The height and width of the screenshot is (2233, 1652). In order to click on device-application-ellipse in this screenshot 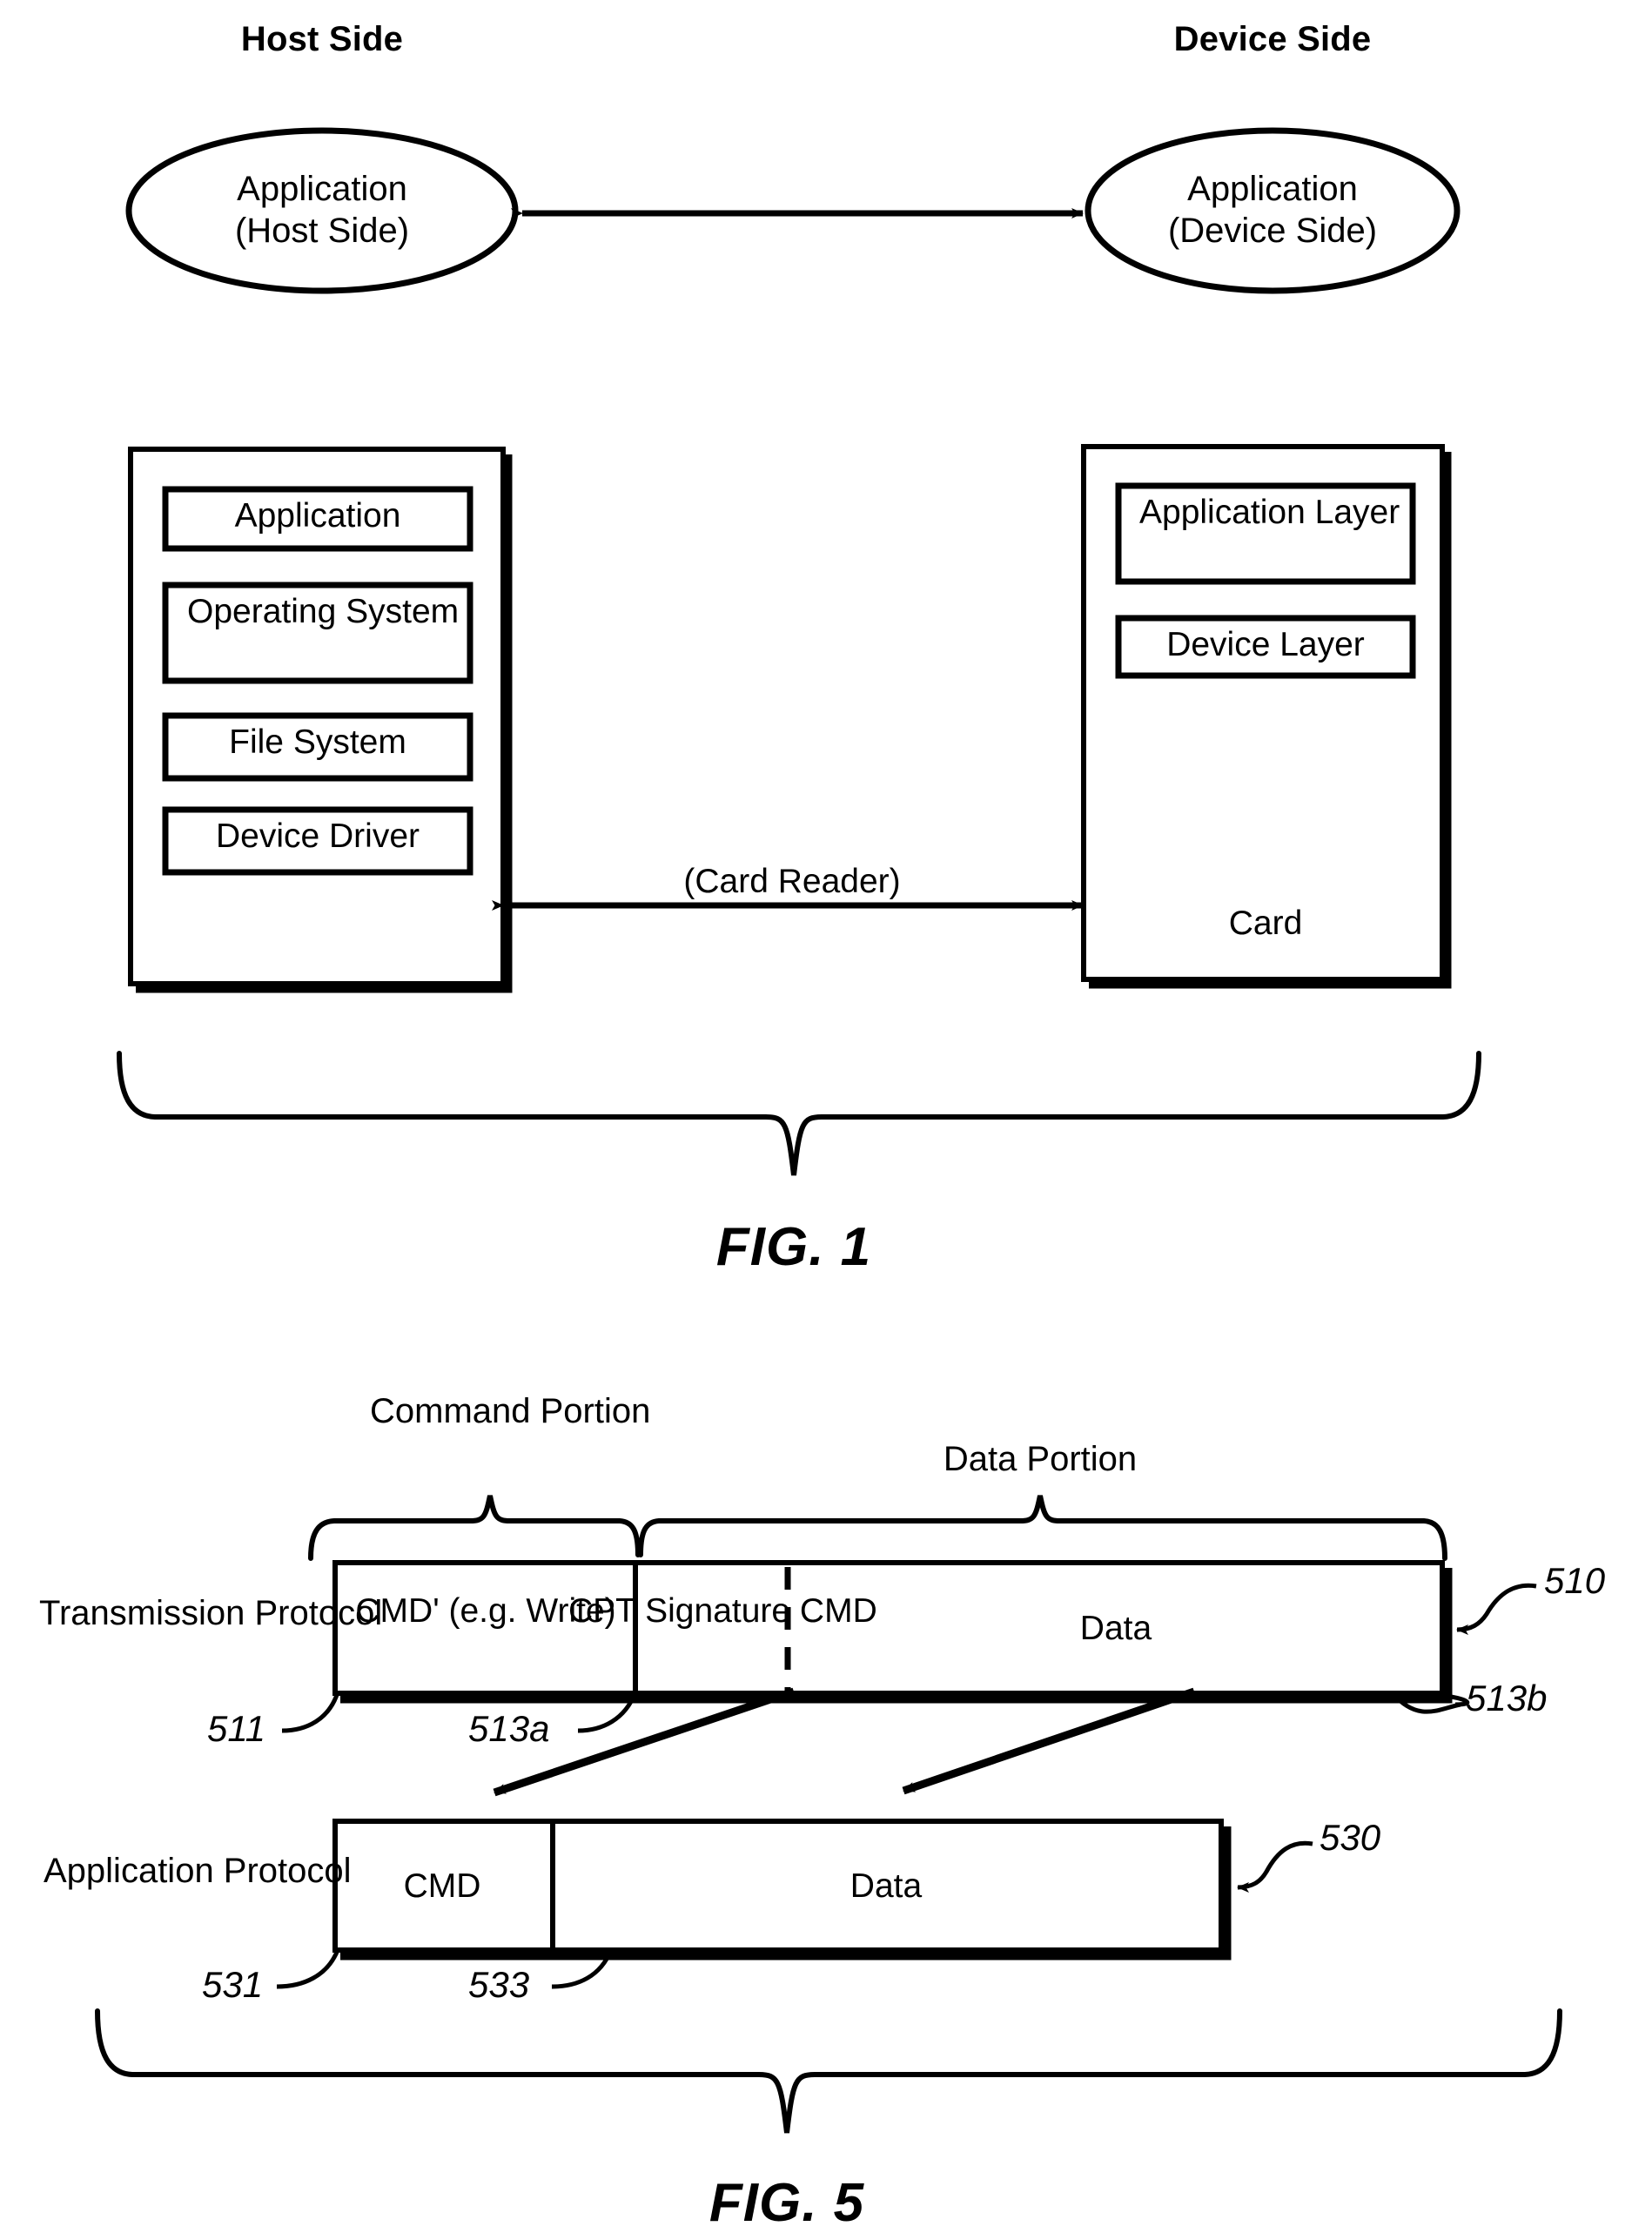, I will do `click(1273, 210)`.